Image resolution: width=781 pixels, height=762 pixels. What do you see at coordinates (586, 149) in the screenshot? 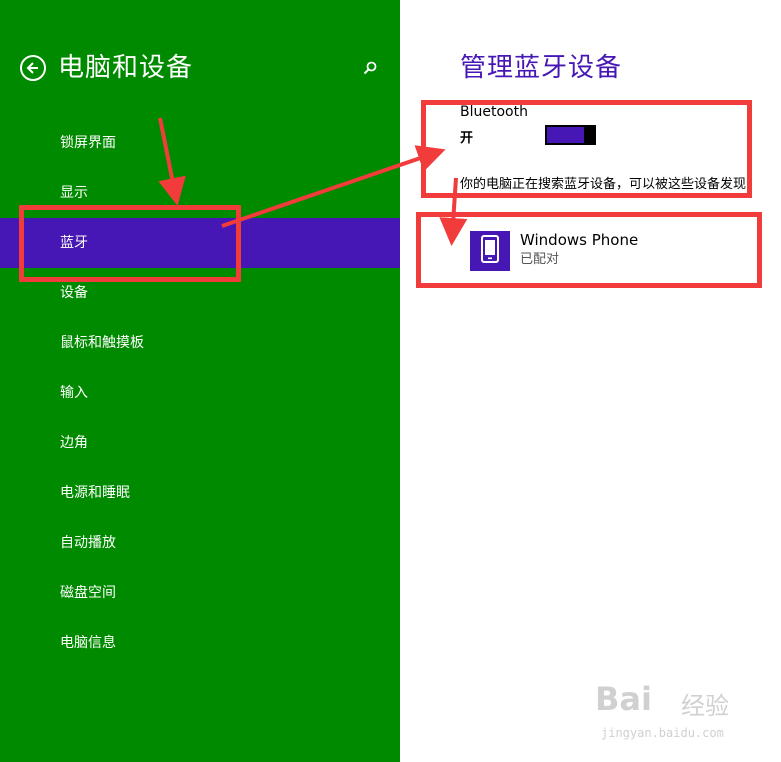
I see `annotation-box-toggle` at bounding box center [586, 149].